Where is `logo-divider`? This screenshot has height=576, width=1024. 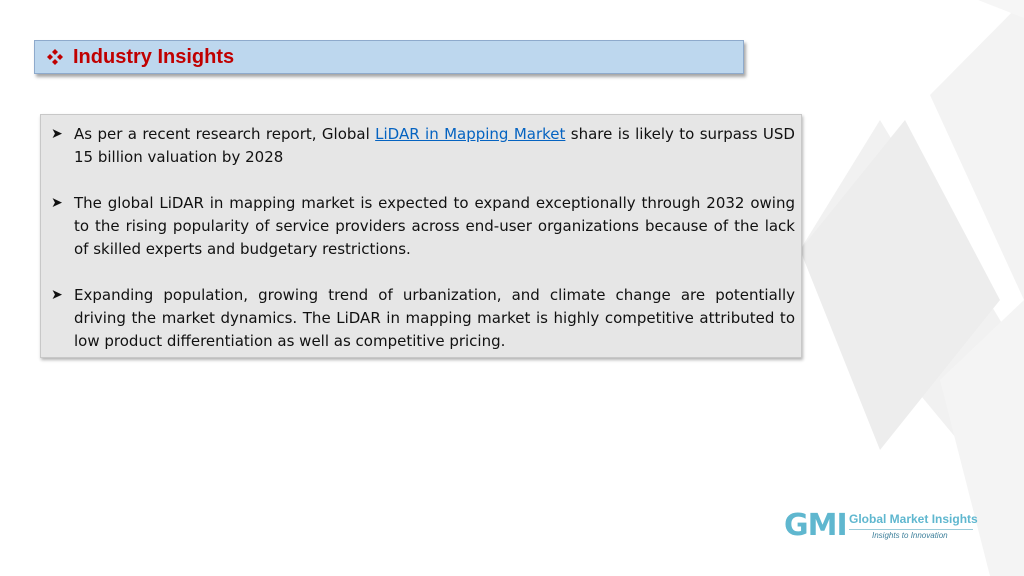 logo-divider is located at coordinates (911, 529).